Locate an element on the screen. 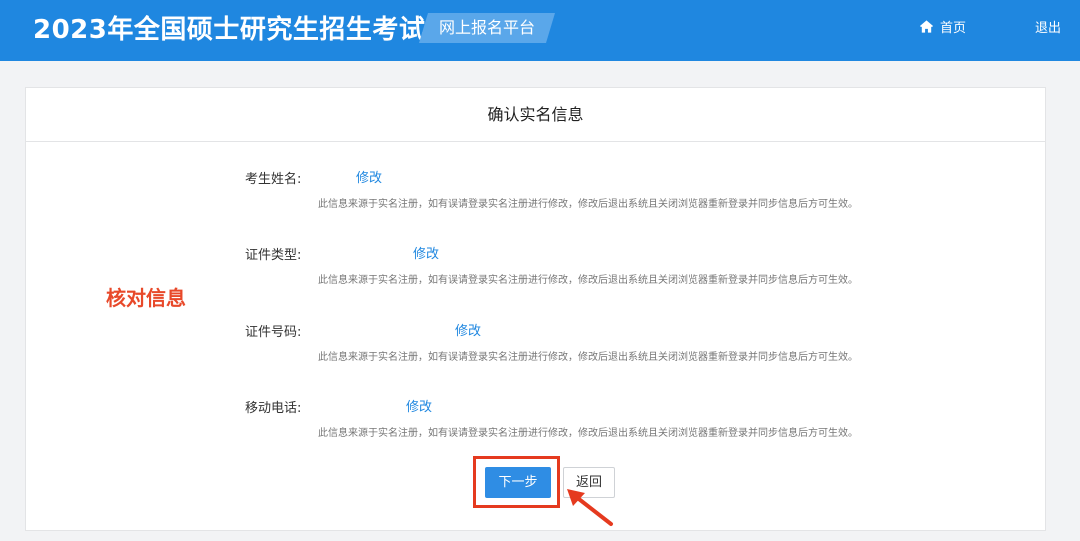 The image size is (1080, 541). annotation-highlight-box is located at coordinates (516, 482).